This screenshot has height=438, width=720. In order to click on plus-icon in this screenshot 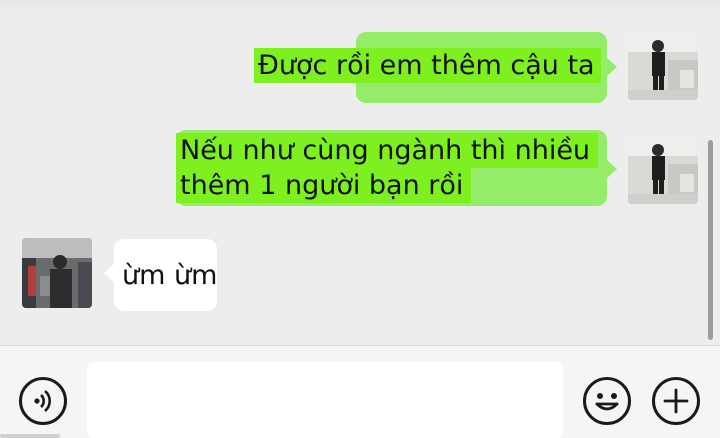, I will do `click(676, 401)`.